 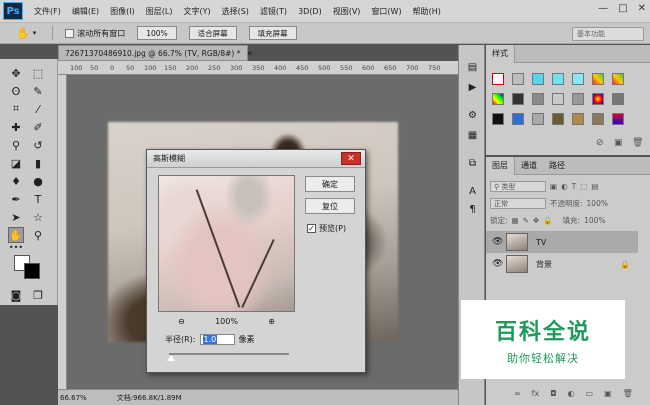 What do you see at coordinates (518, 203) in the screenshot?
I see `blend-mode-select: 正常` at bounding box center [518, 203].